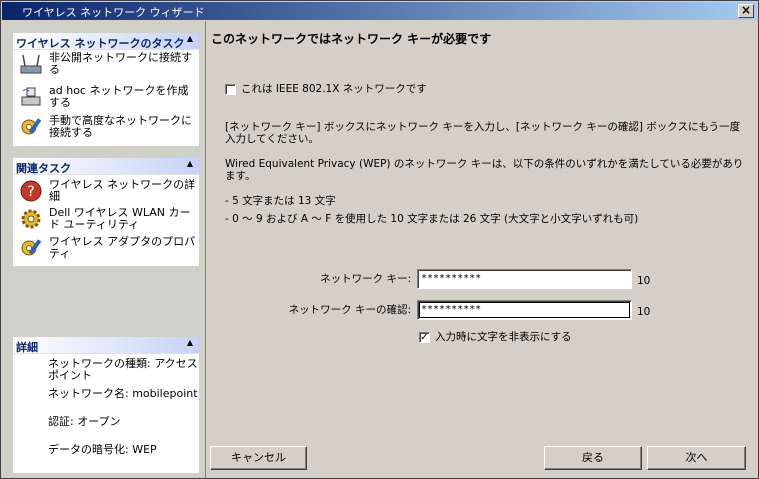 The width and height of the screenshot is (759, 479). Describe the element at coordinates (280, 201) in the screenshot. I see `condition-1: - 5 文字または 13 文字` at that location.